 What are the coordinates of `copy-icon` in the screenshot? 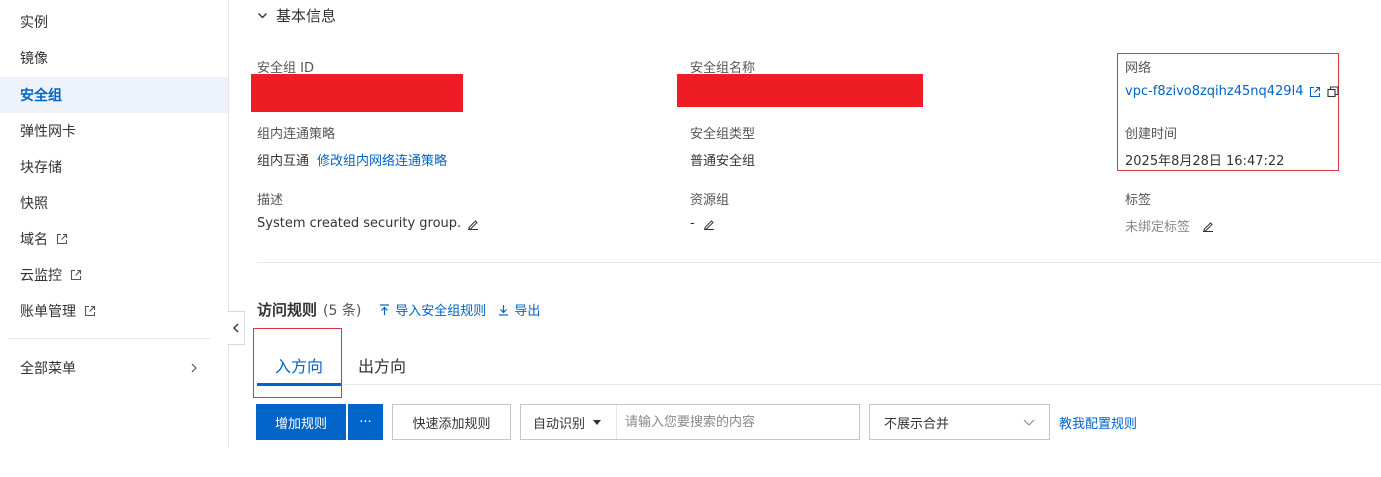 It's located at (1333, 91).